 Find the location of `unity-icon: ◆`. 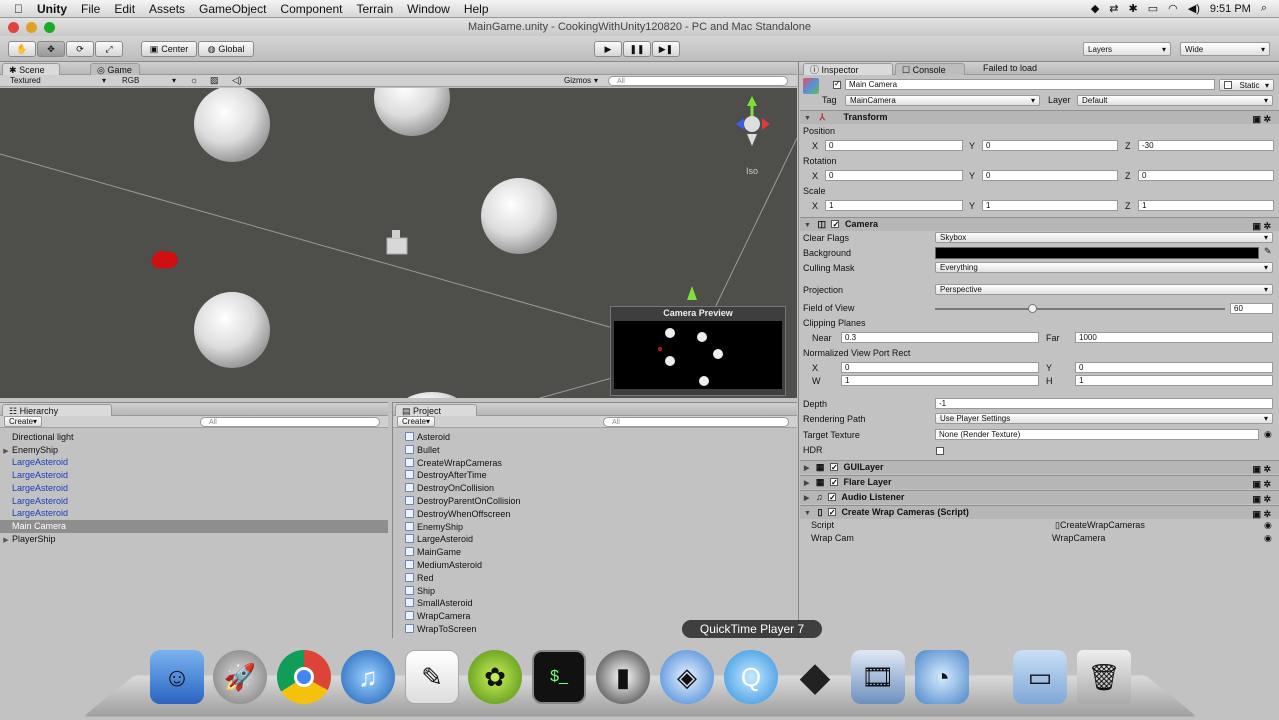

unity-icon: ◆ is located at coordinates (815, 677).